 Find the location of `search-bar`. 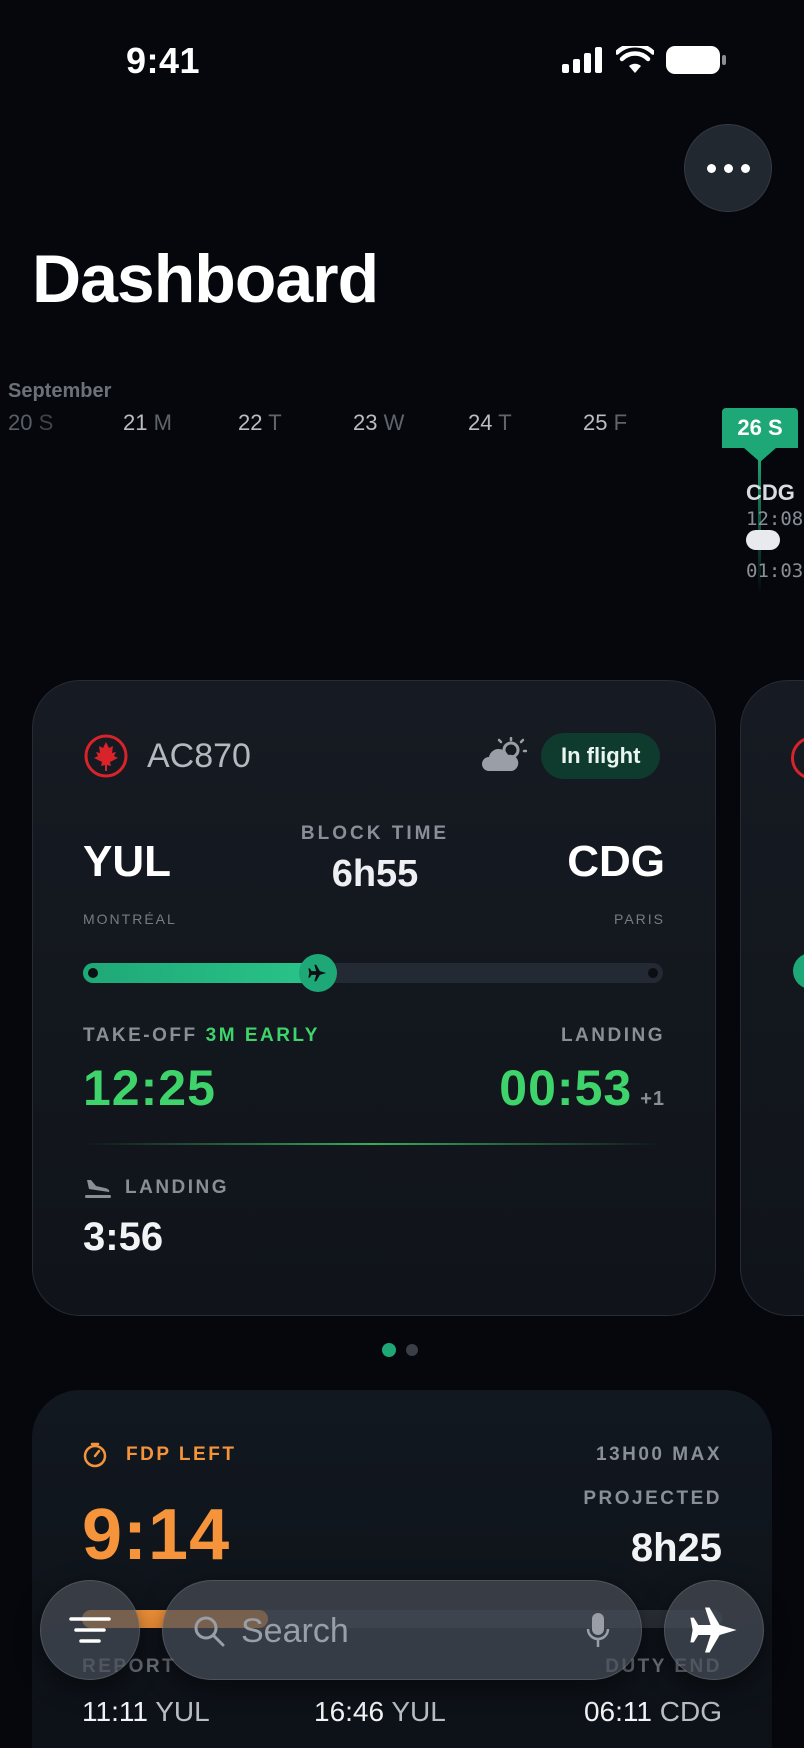

search-bar is located at coordinates (402, 1630).